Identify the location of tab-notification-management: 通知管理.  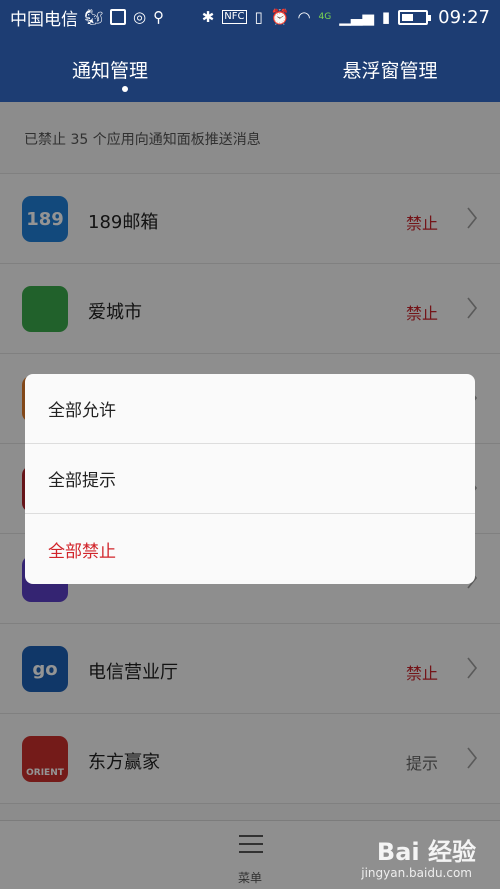
(125, 68).